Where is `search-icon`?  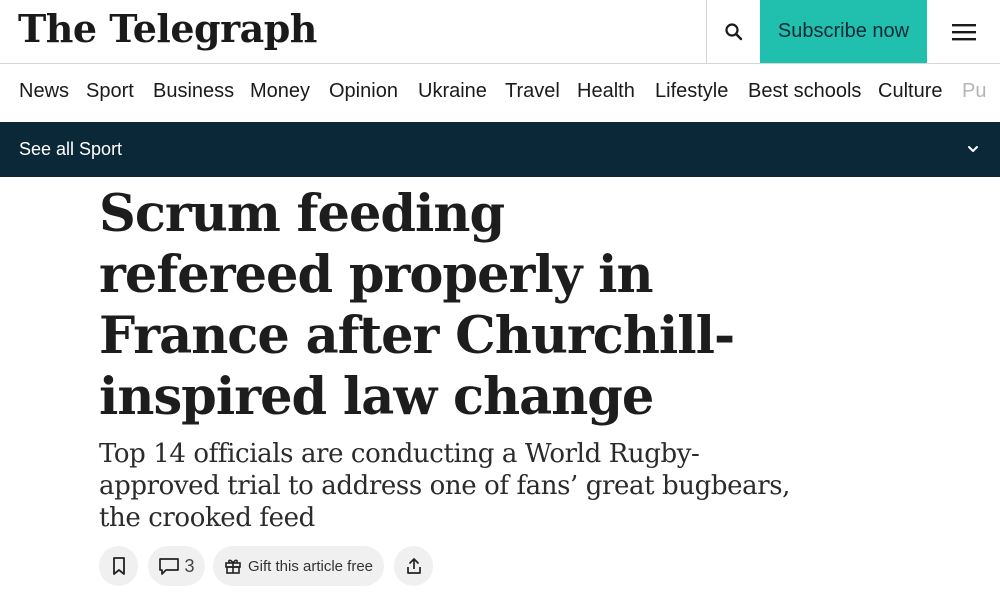
search-icon is located at coordinates (733, 31).